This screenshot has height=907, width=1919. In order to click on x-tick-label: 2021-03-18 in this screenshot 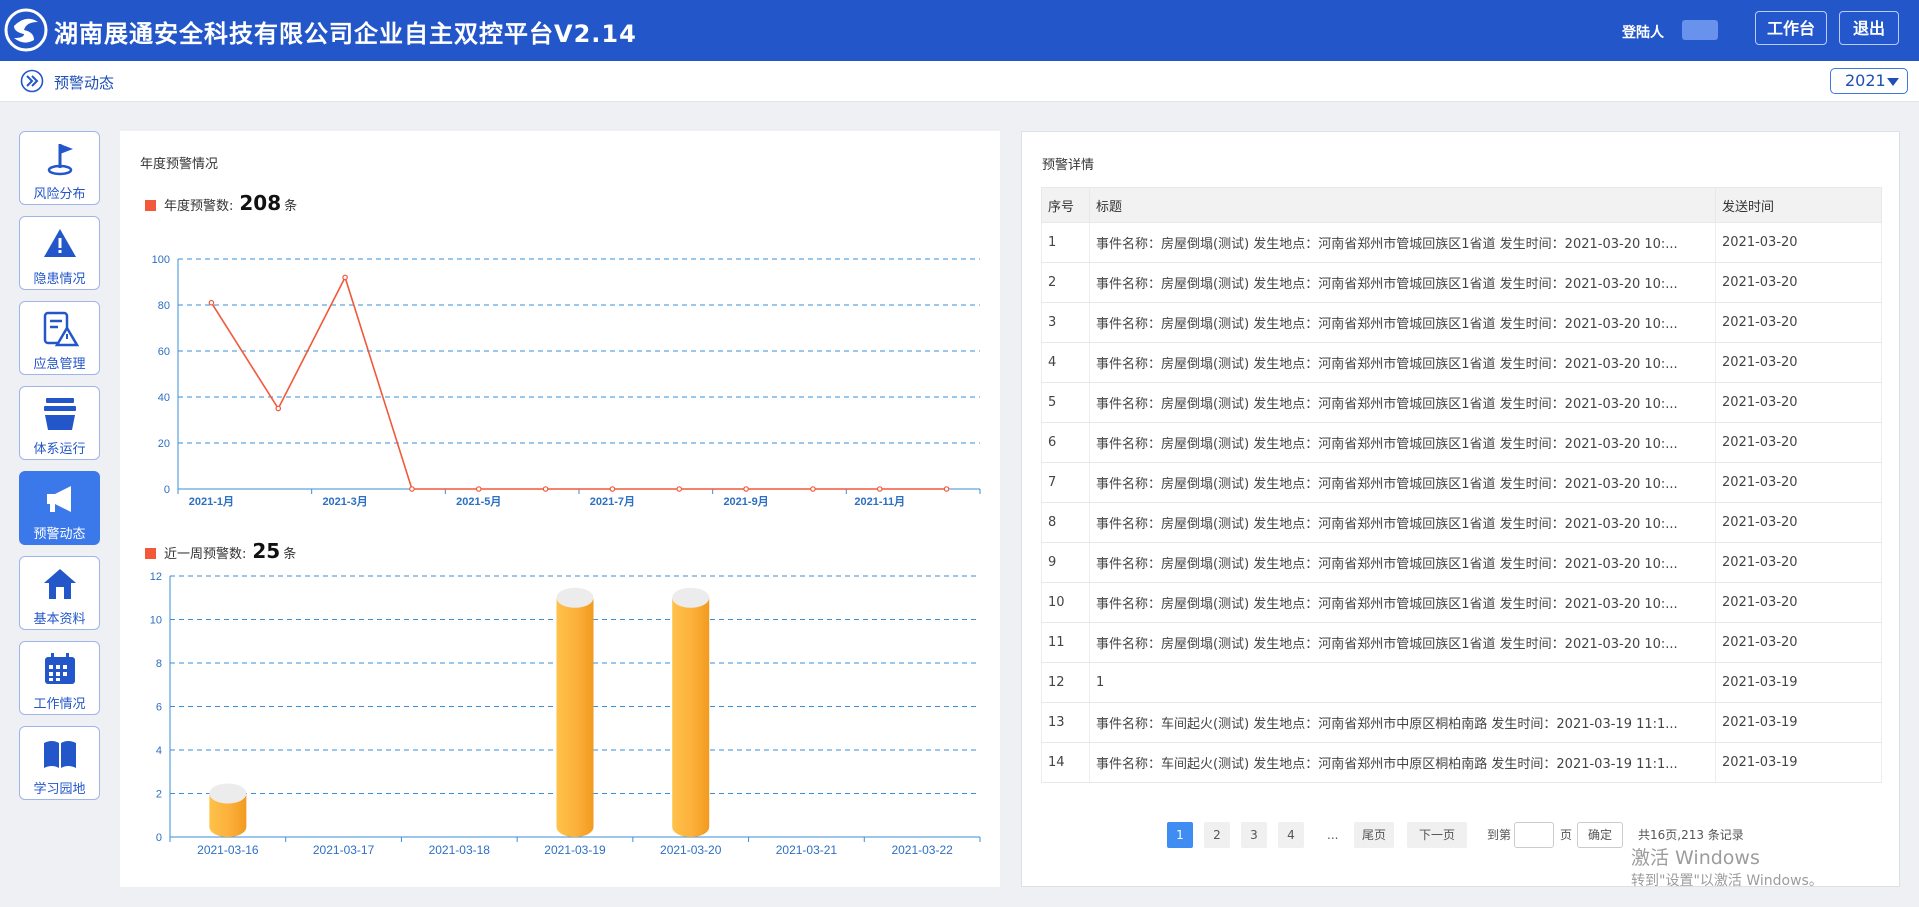, I will do `click(460, 850)`.